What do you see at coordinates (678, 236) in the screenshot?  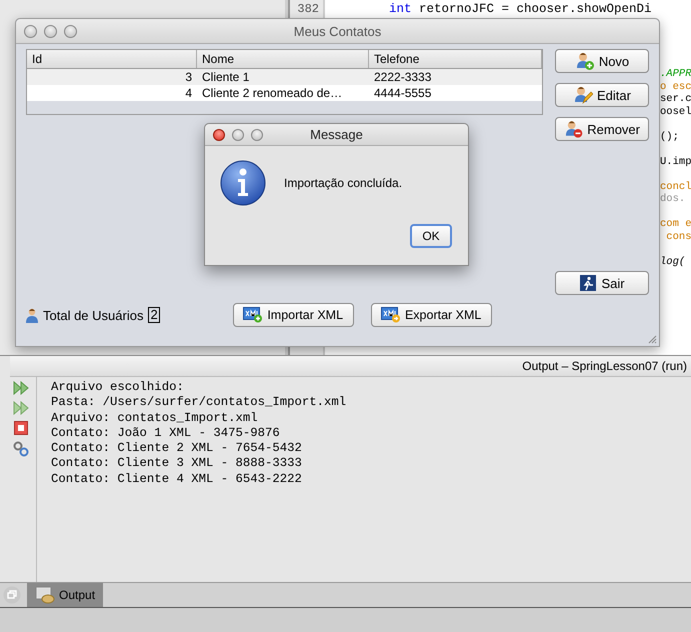 I see `code-fragment: cons` at bounding box center [678, 236].